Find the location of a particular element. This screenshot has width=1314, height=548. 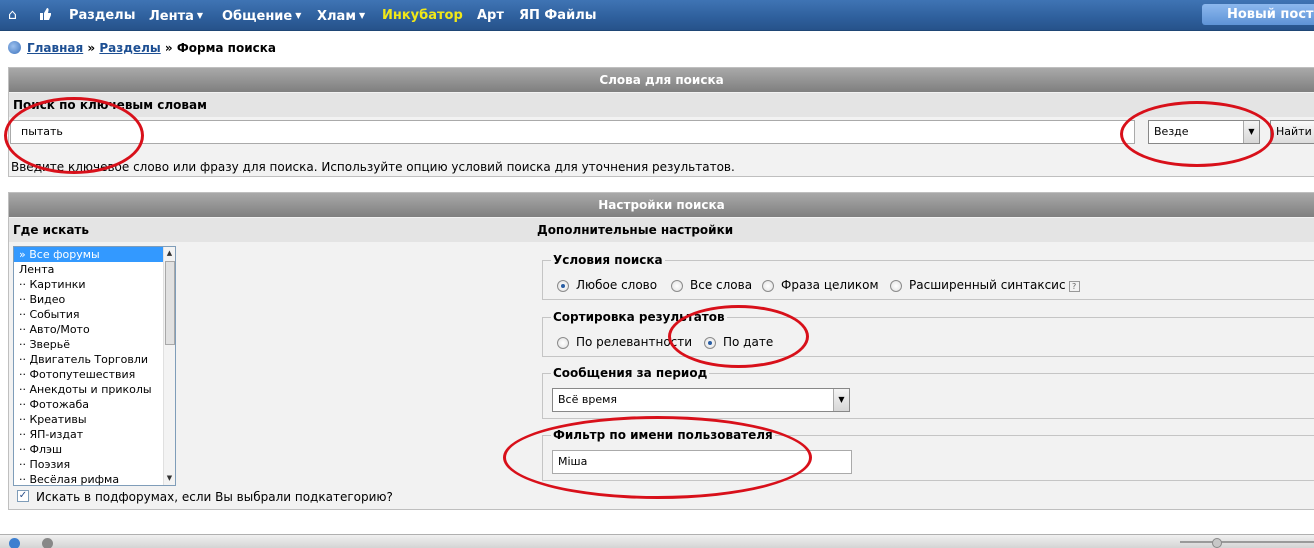

forum-list-item: ·· Флэш is located at coordinates (94, 449).